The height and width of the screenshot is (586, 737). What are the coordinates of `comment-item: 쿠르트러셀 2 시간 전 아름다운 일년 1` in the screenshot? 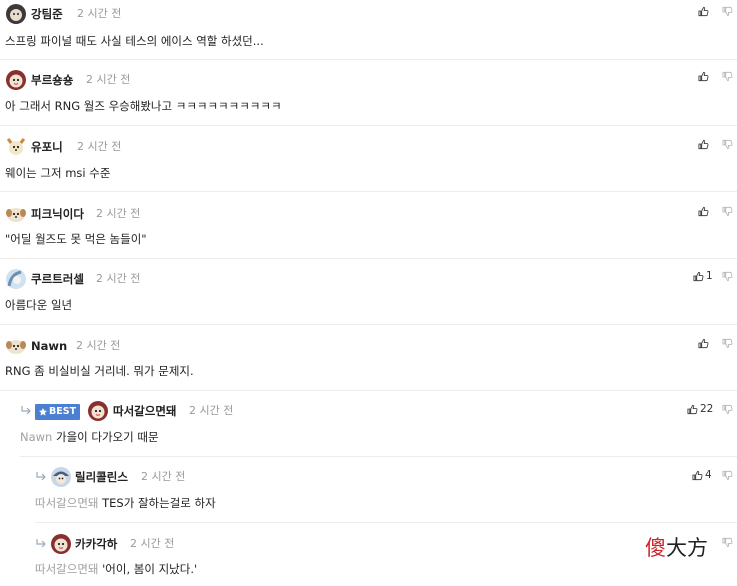 It's located at (368, 295).